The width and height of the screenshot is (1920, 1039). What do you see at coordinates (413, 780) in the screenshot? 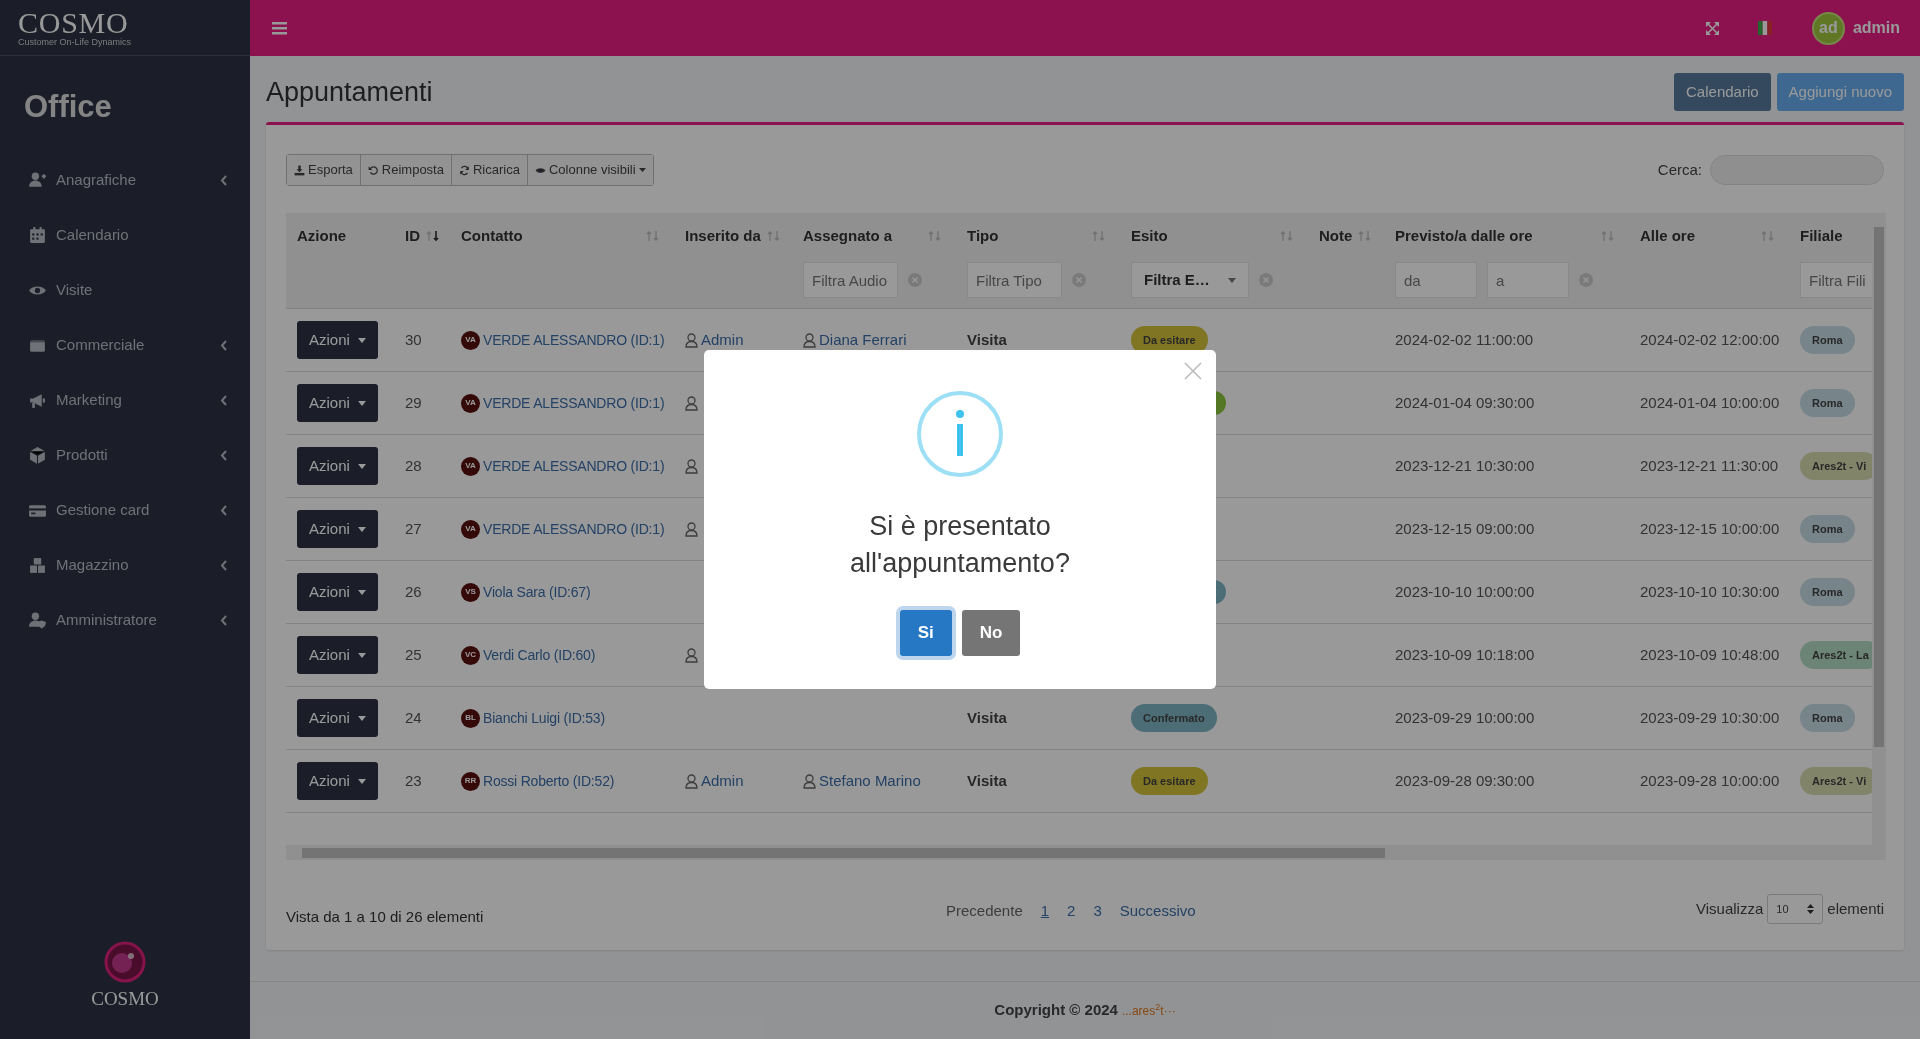
I see `table-cell-text: 23` at bounding box center [413, 780].